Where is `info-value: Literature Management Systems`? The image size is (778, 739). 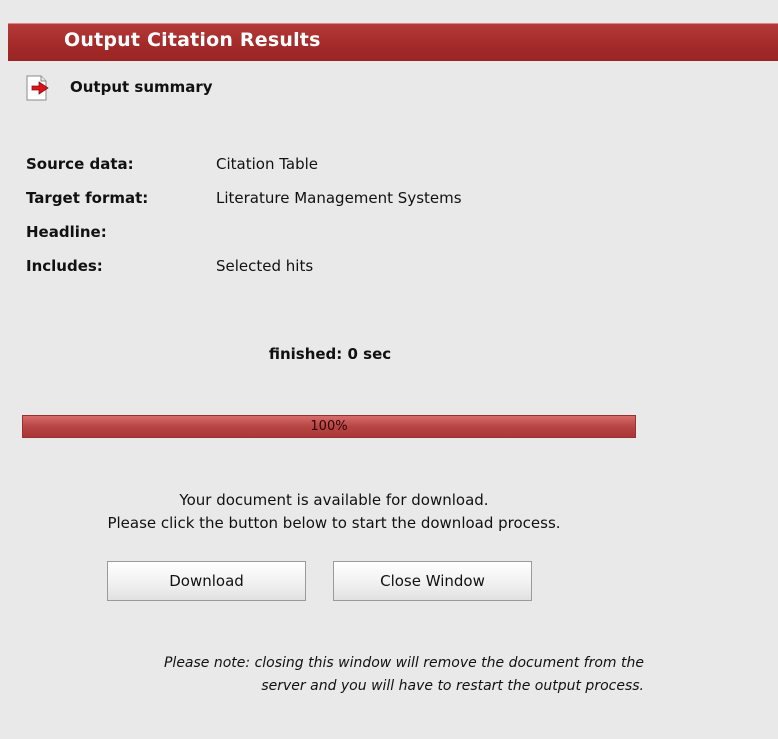
info-value: Literature Management Systems is located at coordinates (339, 198).